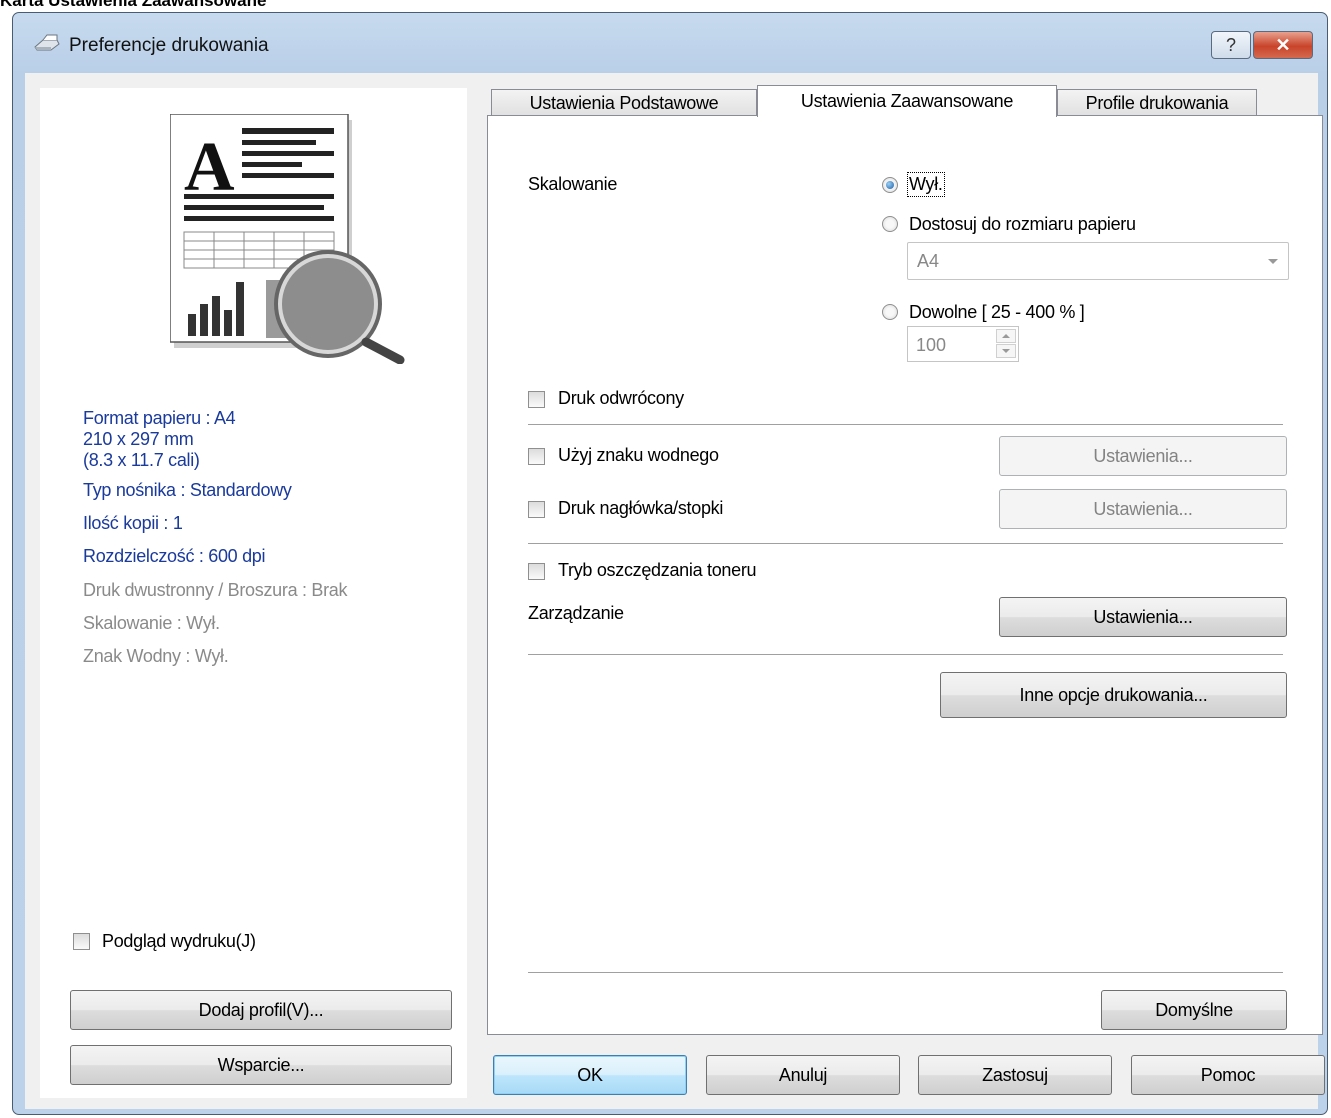  Describe the element at coordinates (1022, 224) in the screenshot. I see `fit-to-paper-label: Dostosuj do rozmiaru papieru` at that location.